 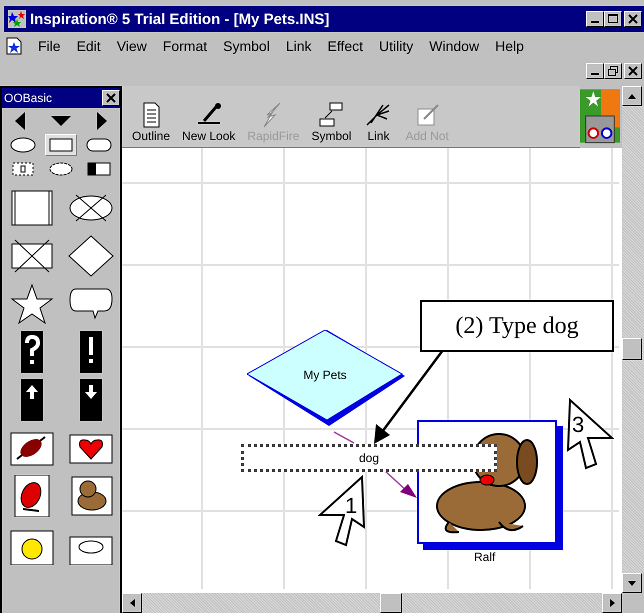 I want to click on scroll-right-button, so click(x=612, y=603).